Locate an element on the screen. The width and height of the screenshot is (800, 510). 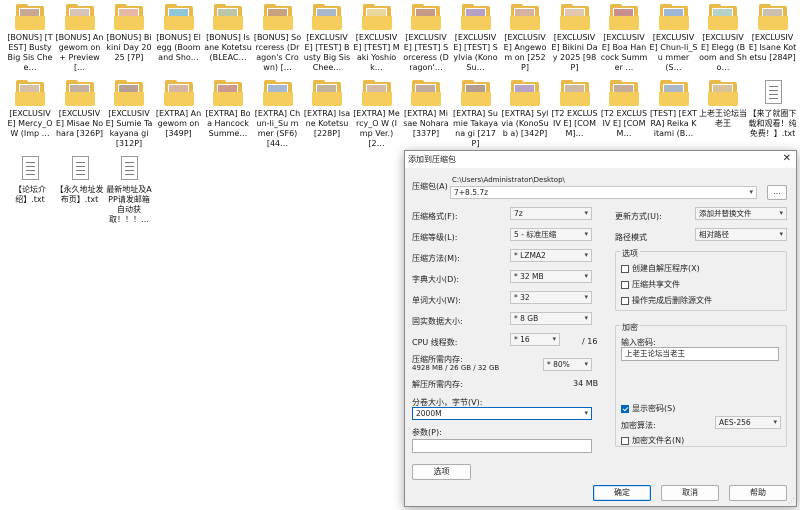
text-file-icon is located at coordinates (129, 169).